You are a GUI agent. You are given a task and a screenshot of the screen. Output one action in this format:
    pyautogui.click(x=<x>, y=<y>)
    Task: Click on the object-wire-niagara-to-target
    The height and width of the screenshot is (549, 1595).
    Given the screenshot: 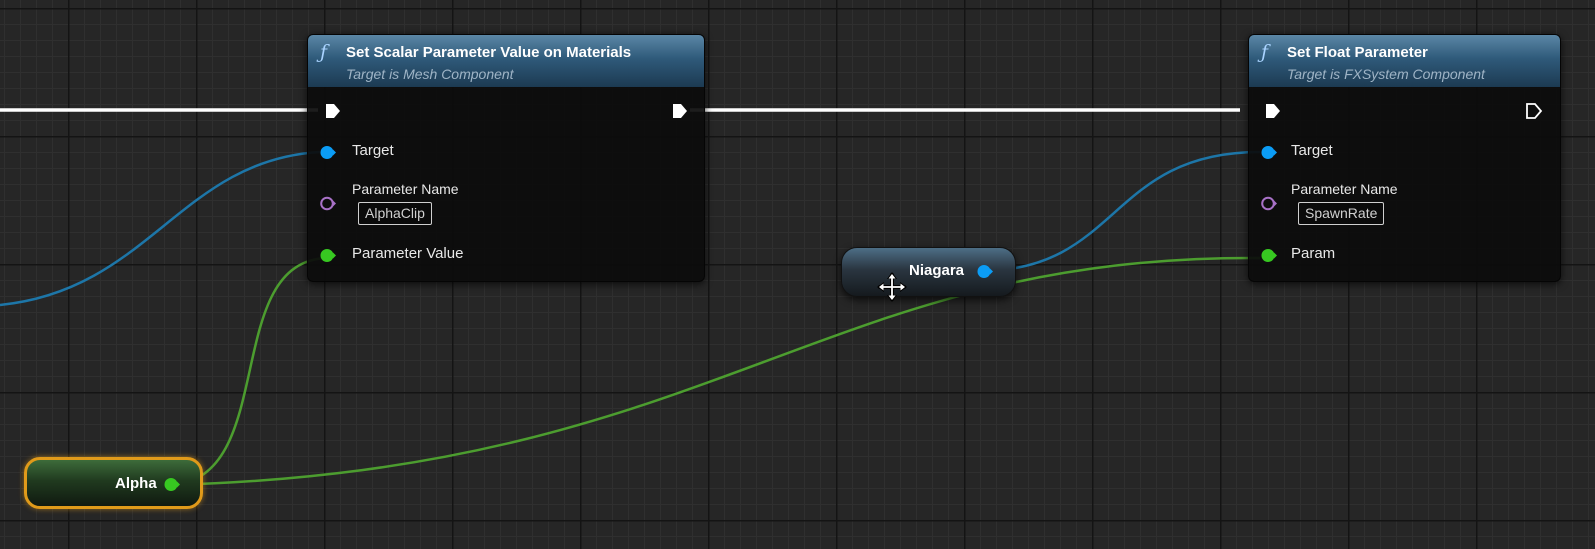 What is the action you would take?
    pyautogui.click(x=1122, y=211)
    